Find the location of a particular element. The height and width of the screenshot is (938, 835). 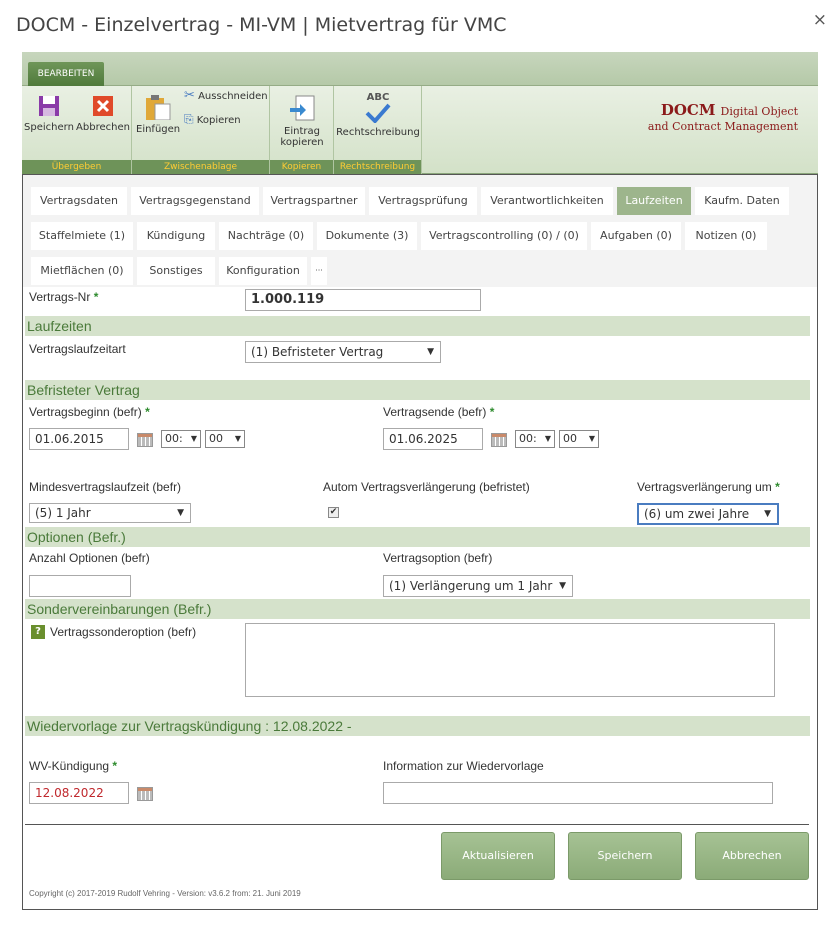

min-term-select: (5) 1 Jahr is located at coordinates (110, 513).